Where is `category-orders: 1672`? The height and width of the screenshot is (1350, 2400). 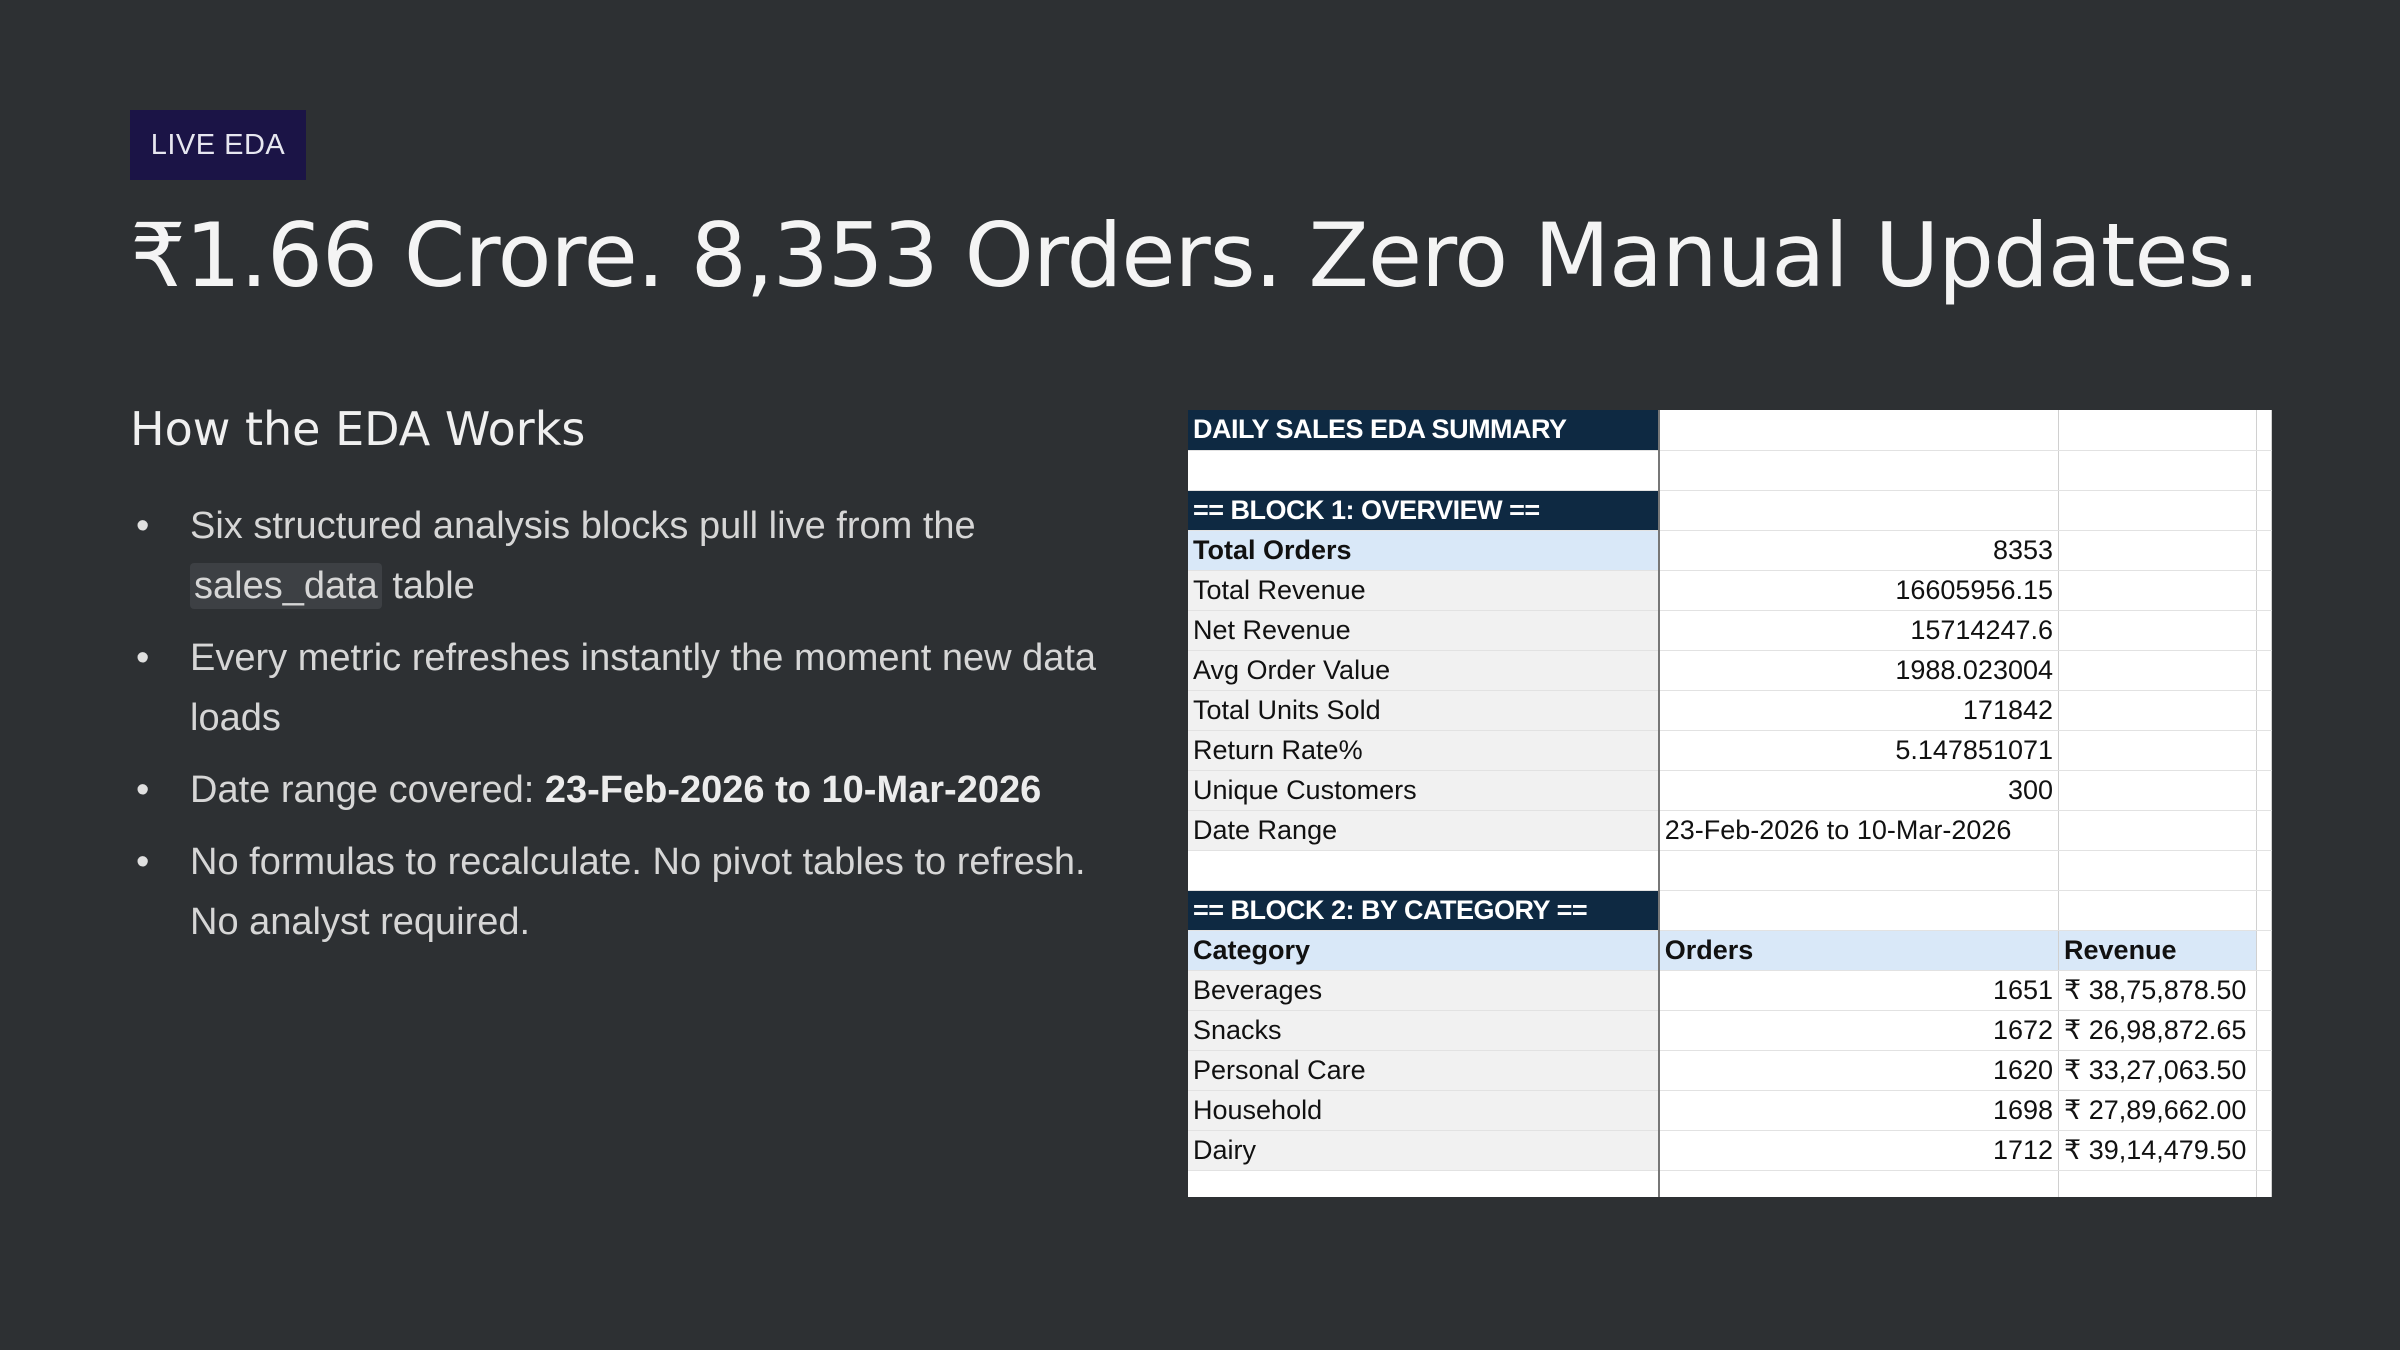
category-orders: 1672 is located at coordinates (1859, 1030).